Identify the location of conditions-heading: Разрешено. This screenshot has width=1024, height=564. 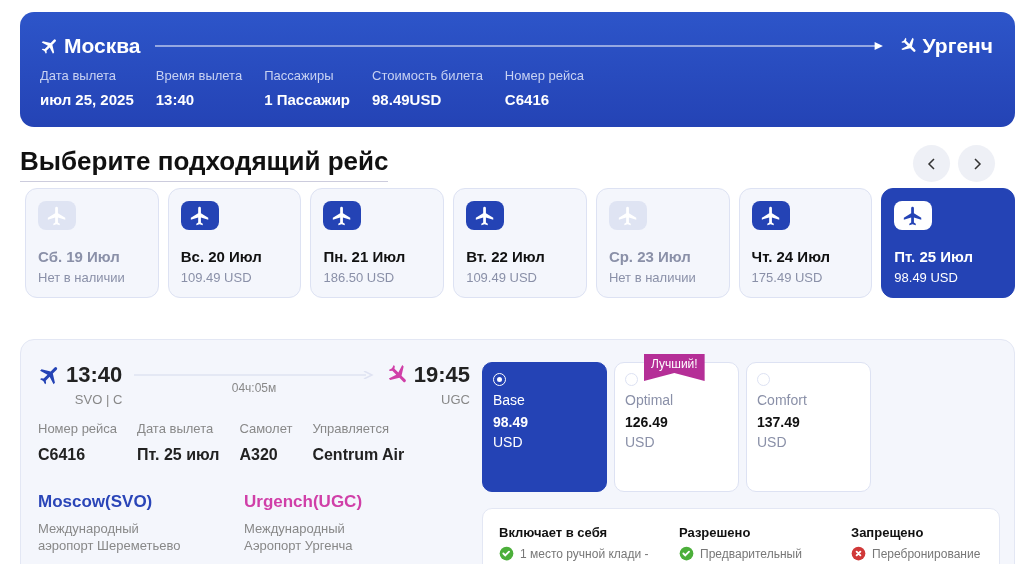
(715, 532).